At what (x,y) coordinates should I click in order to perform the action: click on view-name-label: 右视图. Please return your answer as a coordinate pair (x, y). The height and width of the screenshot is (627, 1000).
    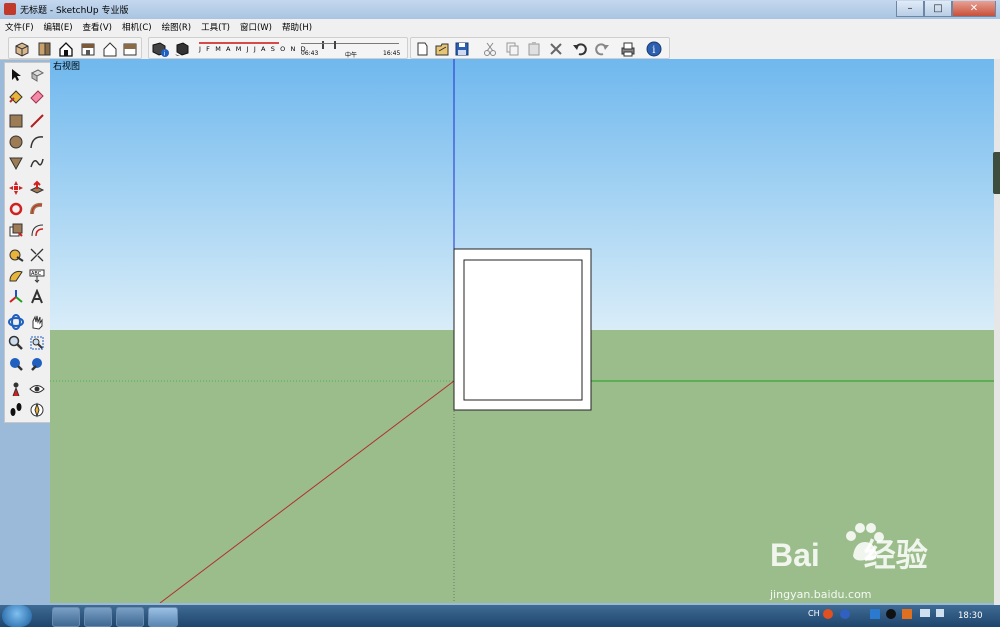
    Looking at the image, I should click on (67, 67).